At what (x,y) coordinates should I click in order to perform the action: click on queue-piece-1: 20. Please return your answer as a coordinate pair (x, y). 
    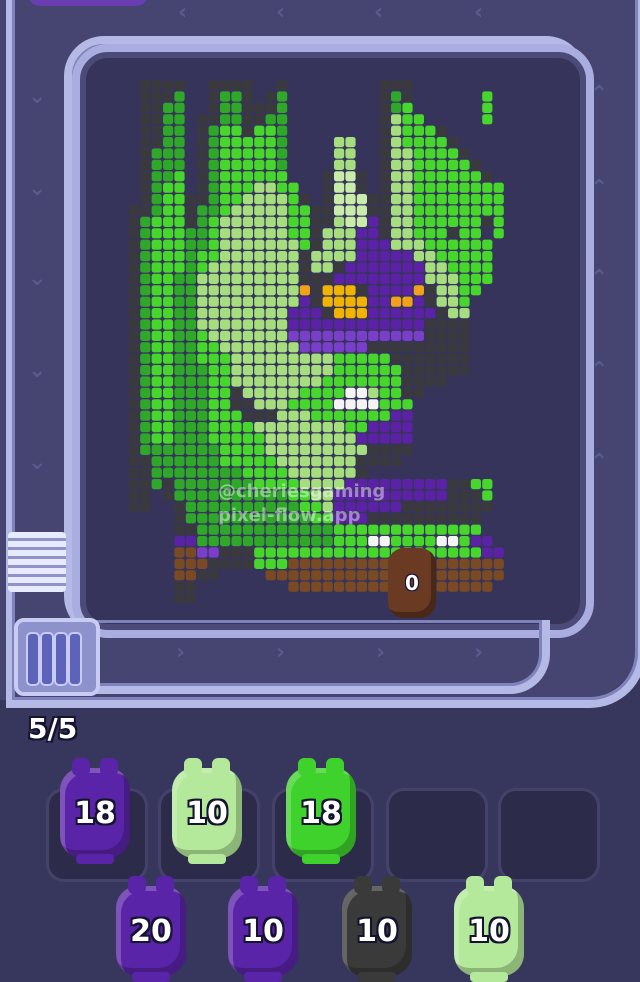
    Looking at the image, I should click on (151, 929).